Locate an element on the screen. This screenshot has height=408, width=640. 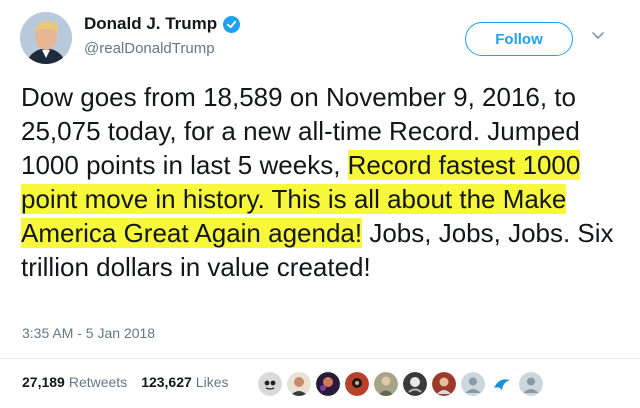
author-display-name: Donald J. Trump is located at coordinates (162, 24).